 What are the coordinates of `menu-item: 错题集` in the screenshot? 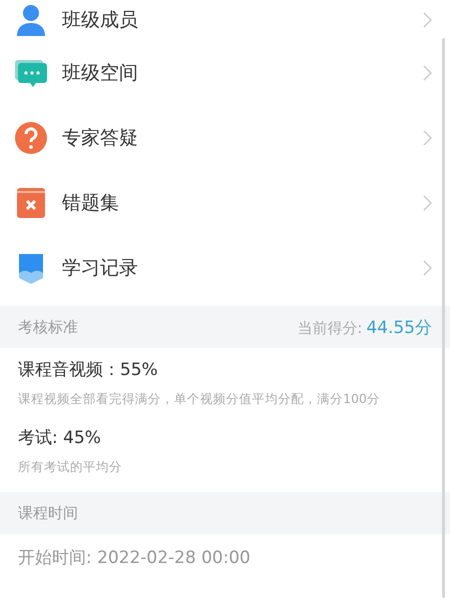 It's located at (225, 202).